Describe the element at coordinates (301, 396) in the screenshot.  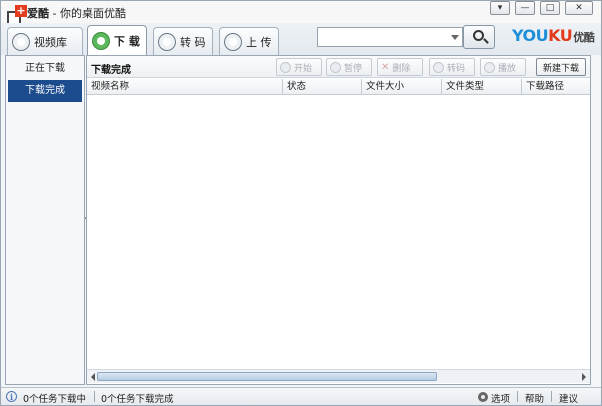
I see `status-bar: i 0个任务下载中 0个任务下载完成 选项 帮助 建议` at that location.